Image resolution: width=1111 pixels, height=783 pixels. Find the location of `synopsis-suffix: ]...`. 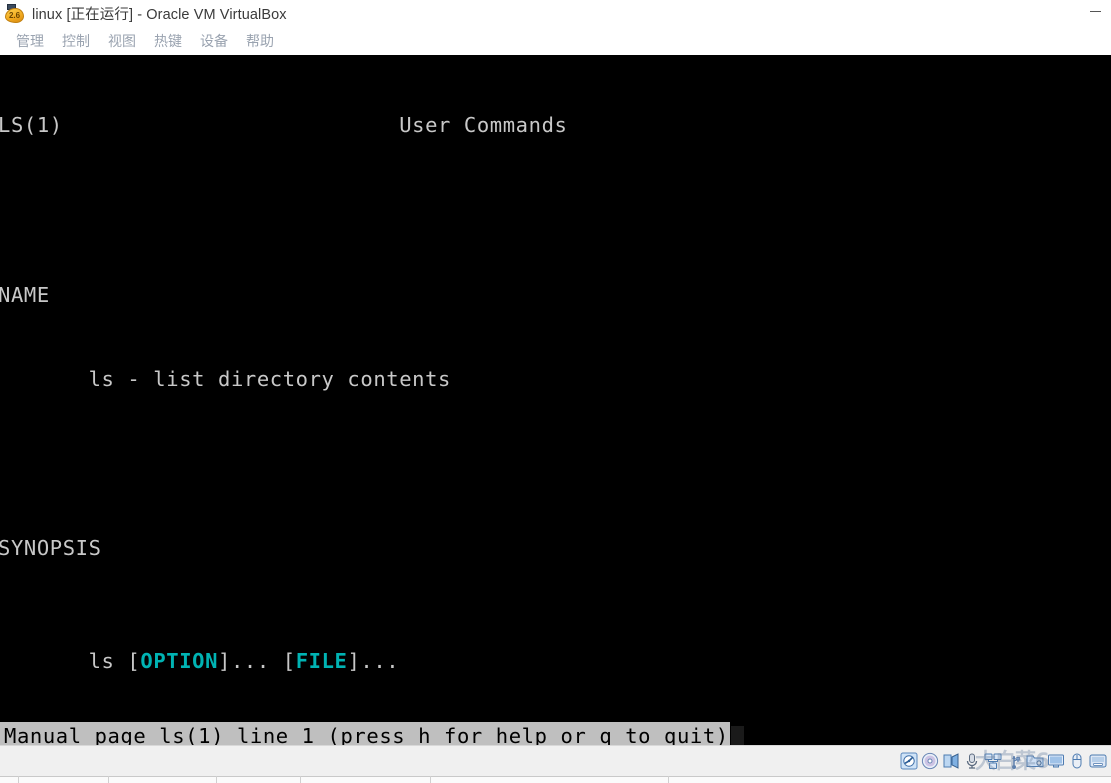

synopsis-suffix: ]... is located at coordinates (373, 661).